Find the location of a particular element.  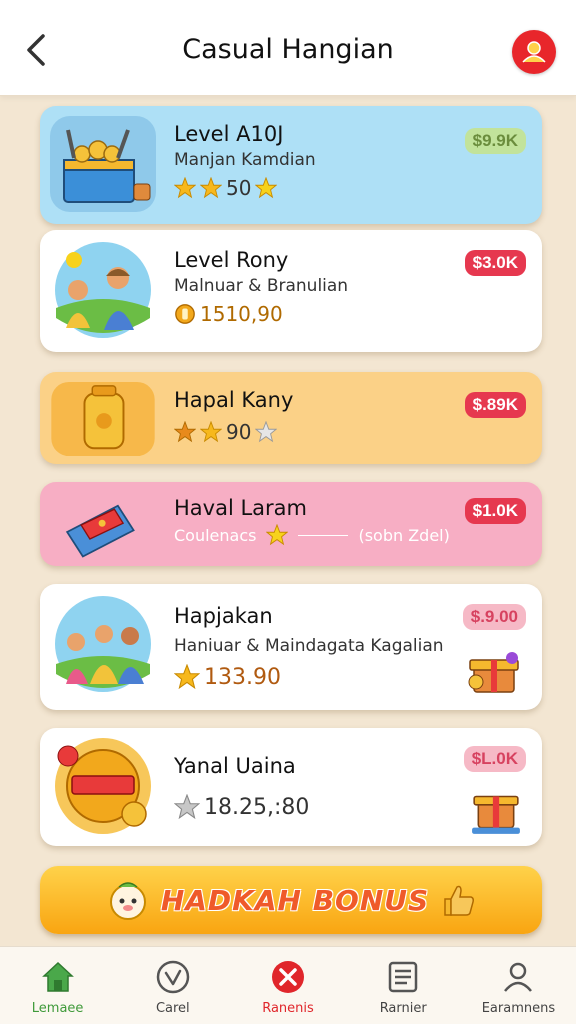

profile-button is located at coordinates (534, 52).